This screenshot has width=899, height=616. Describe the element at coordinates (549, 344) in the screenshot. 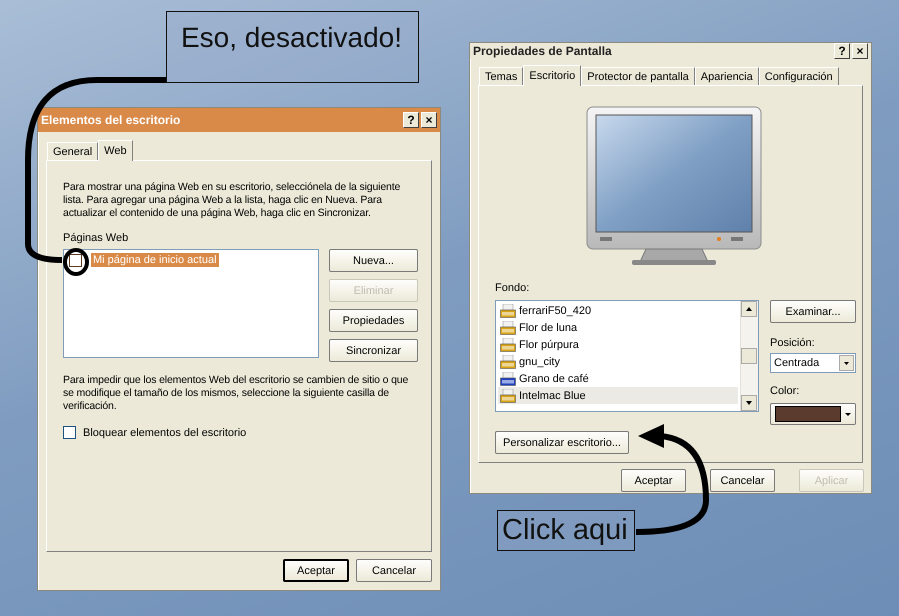

I see `list-item-label: Flor púrpura` at that location.